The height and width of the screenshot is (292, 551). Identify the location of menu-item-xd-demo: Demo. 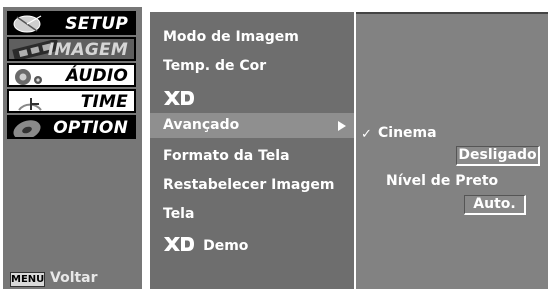
(205, 244).